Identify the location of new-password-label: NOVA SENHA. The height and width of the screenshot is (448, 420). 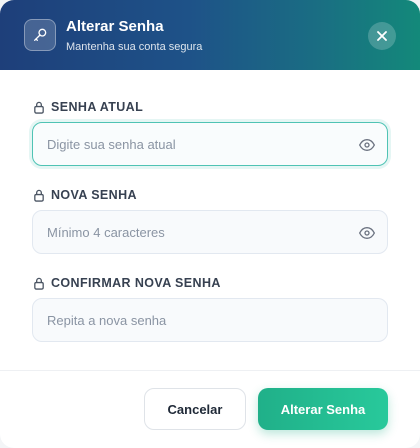
(85, 195).